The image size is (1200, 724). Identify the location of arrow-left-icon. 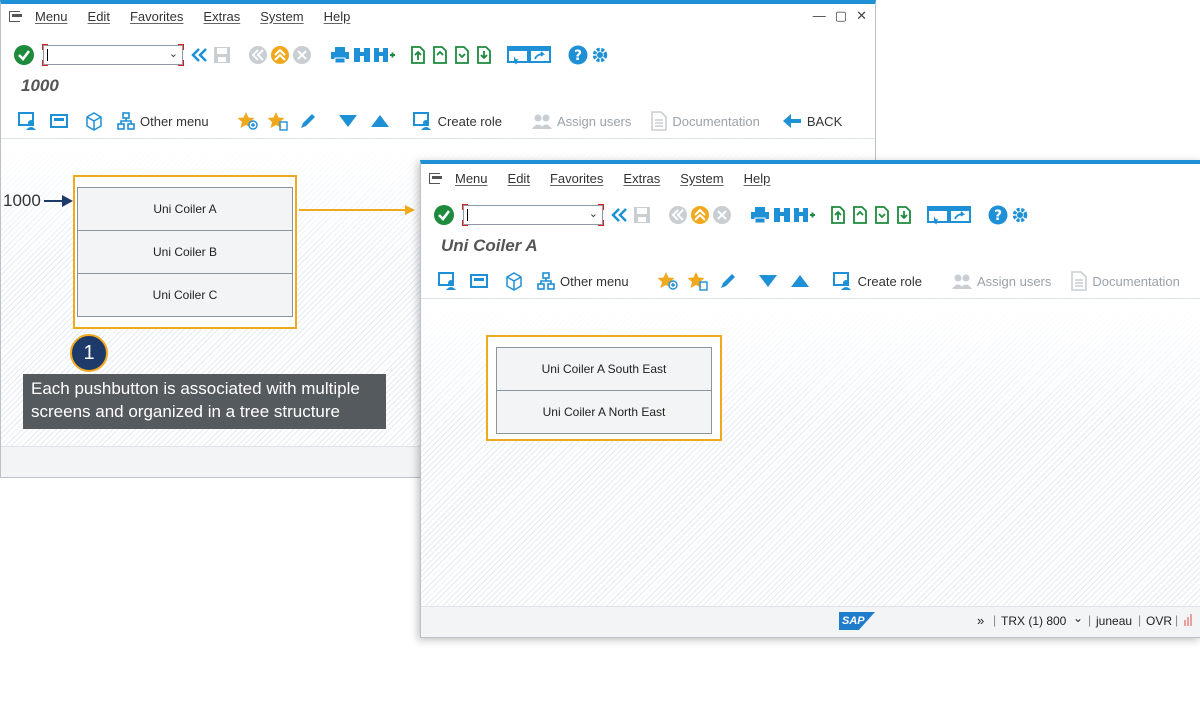
(791, 121).